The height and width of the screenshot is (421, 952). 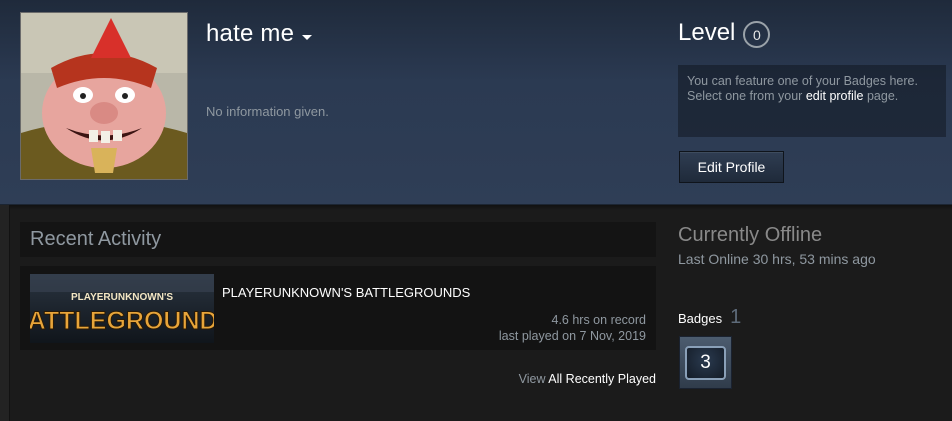 I want to click on level-label: Level, so click(x=707, y=32).